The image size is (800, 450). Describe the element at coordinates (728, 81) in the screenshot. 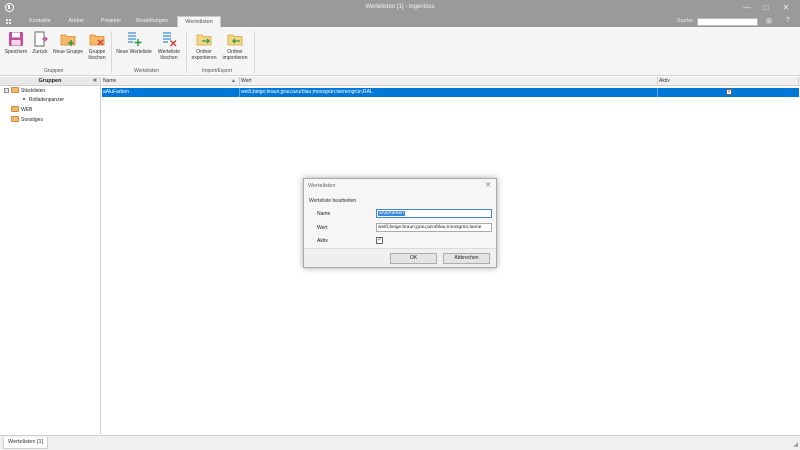

I see `column-header-aktiv: Aktiv` at that location.